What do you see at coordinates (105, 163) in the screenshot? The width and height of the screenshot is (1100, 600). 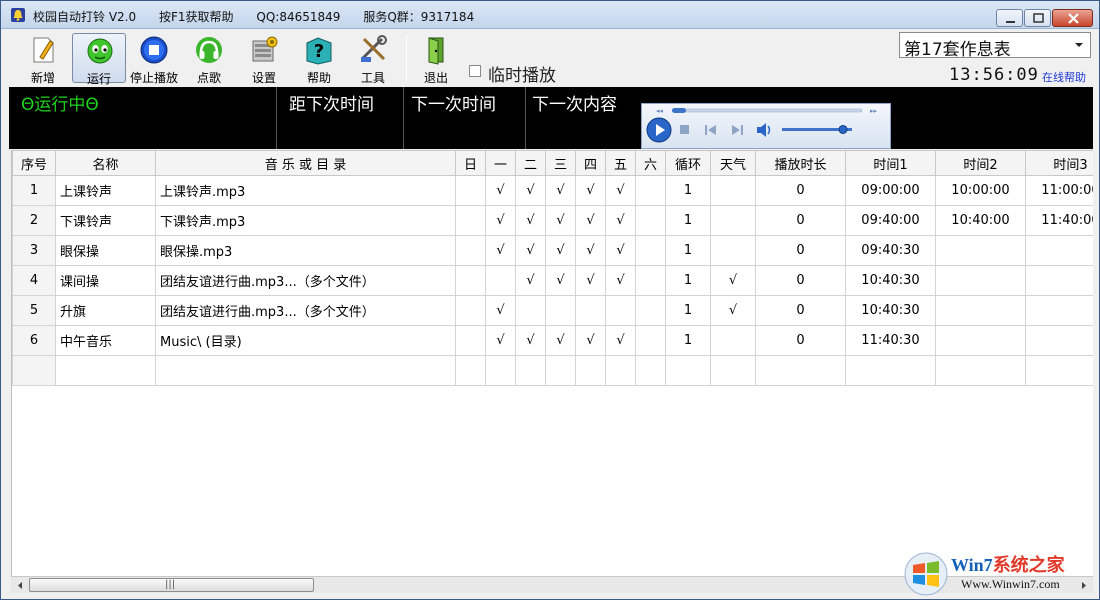 I see `column-header: 名称` at bounding box center [105, 163].